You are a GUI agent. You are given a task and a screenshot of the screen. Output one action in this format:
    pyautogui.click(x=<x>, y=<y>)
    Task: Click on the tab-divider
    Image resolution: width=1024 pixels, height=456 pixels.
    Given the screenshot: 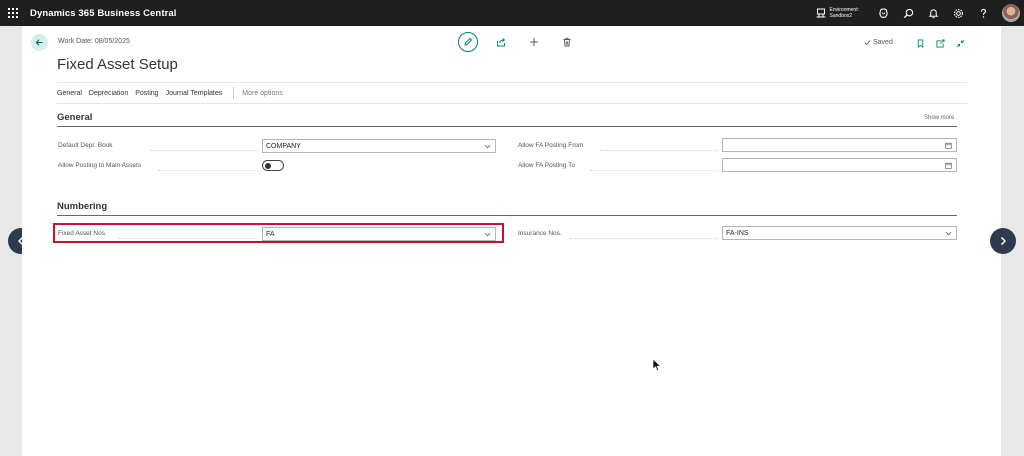 What is the action you would take?
    pyautogui.click(x=234, y=93)
    